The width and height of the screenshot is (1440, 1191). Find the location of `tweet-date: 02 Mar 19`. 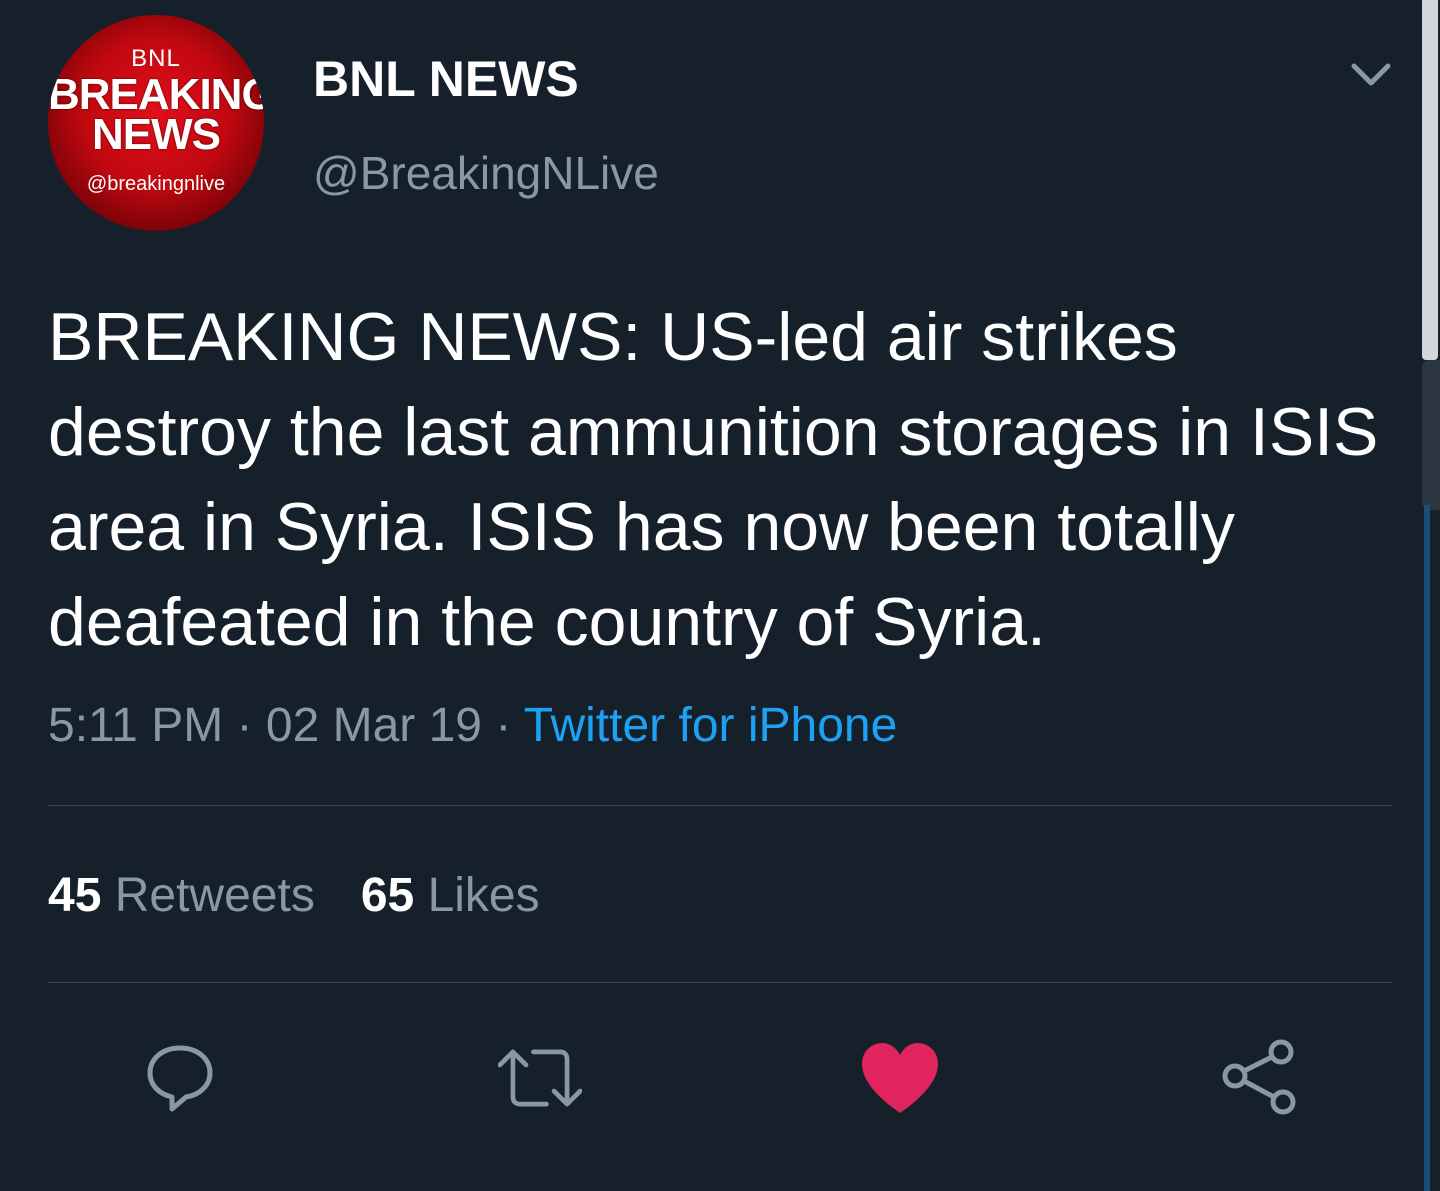

tweet-date: 02 Mar 19 is located at coordinates (373, 725).